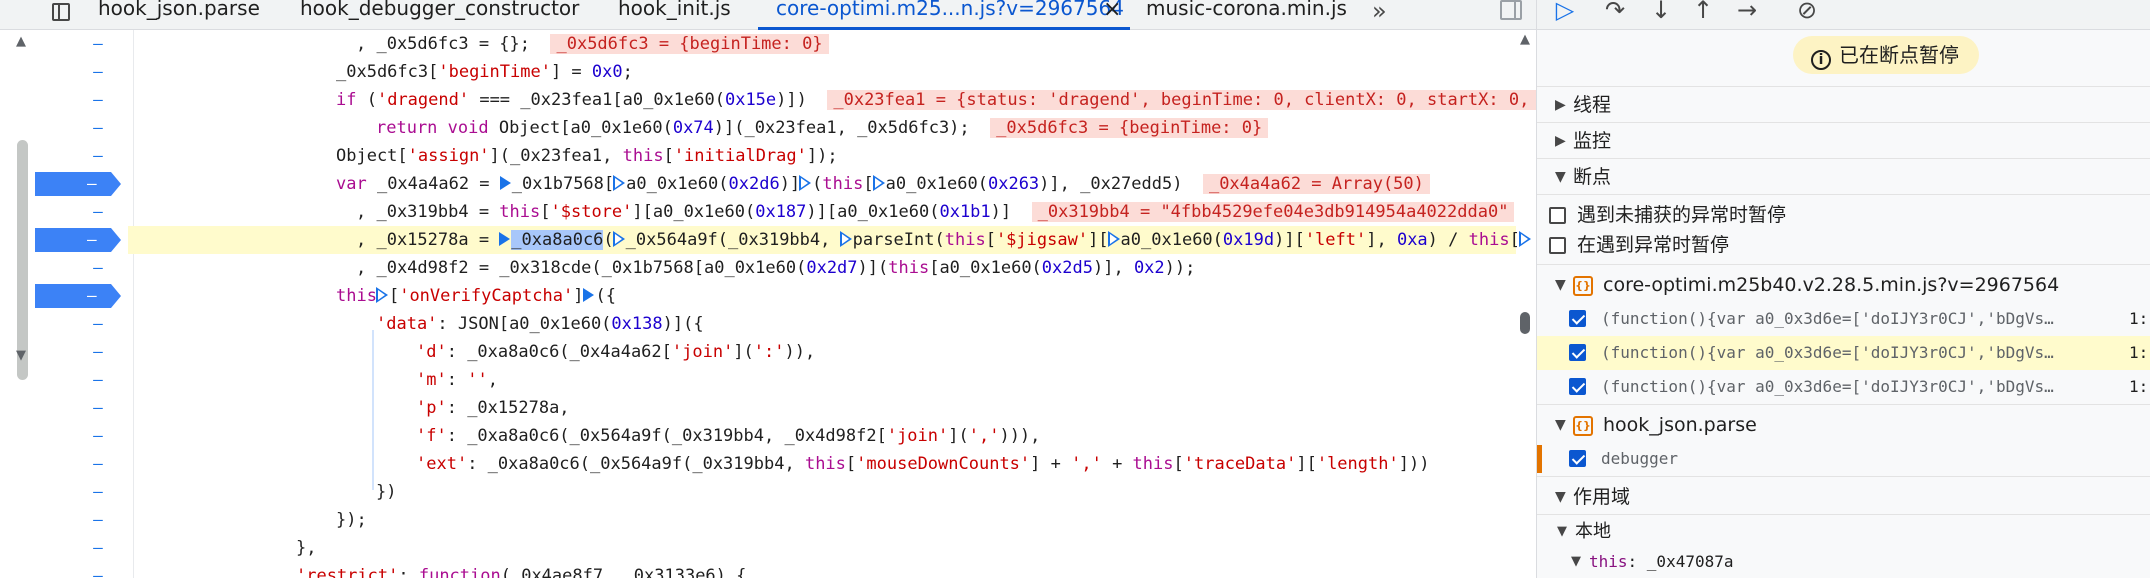  What do you see at coordinates (758, 324) in the screenshot?
I see `code-line: – 'data': JSON[a0_0x1e60(0x138)]({` at bounding box center [758, 324].